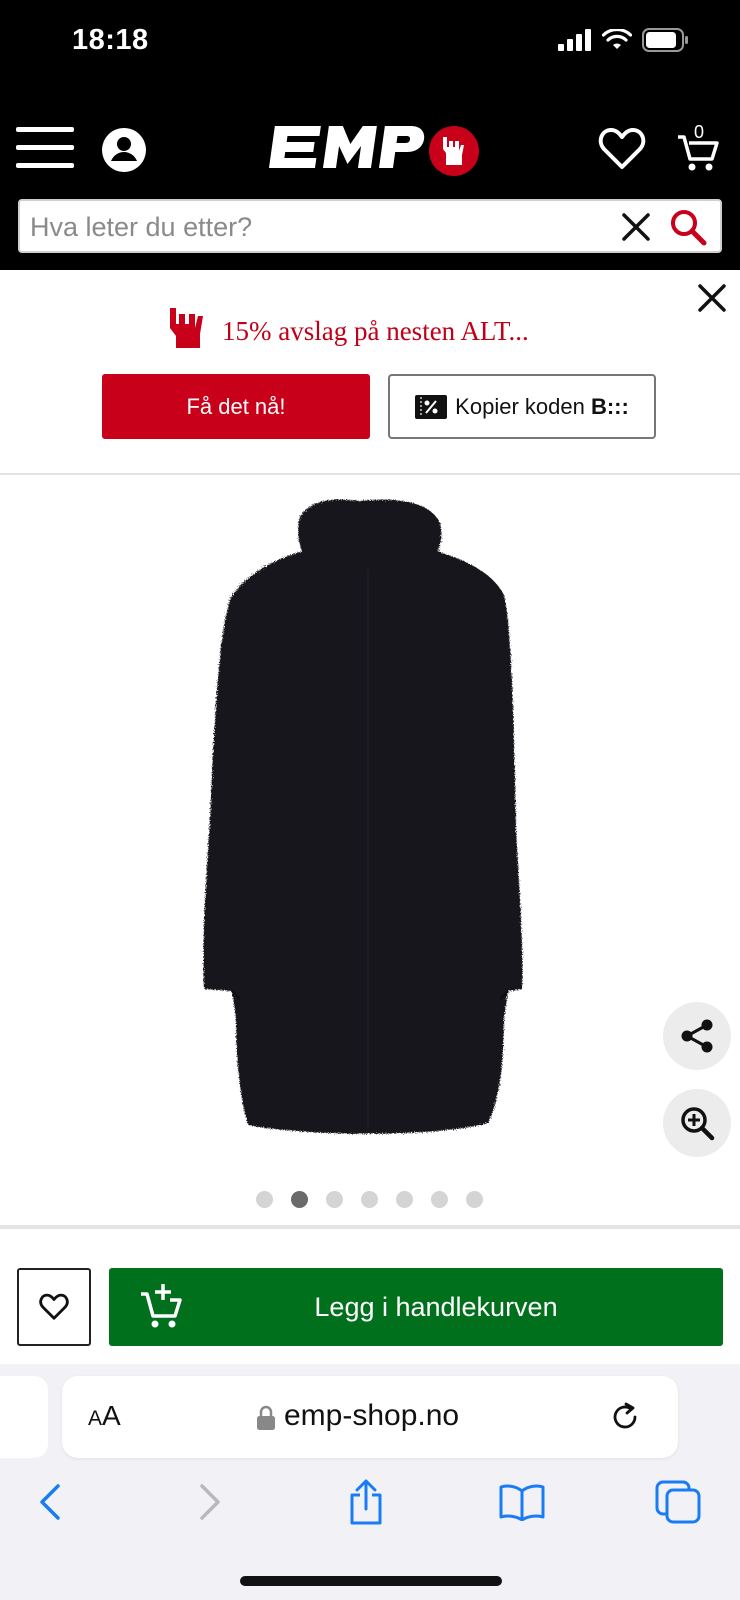 Image resolution: width=740 pixels, height=1600 pixels. Describe the element at coordinates (310, 227) in the screenshot. I see `search-input` at that location.